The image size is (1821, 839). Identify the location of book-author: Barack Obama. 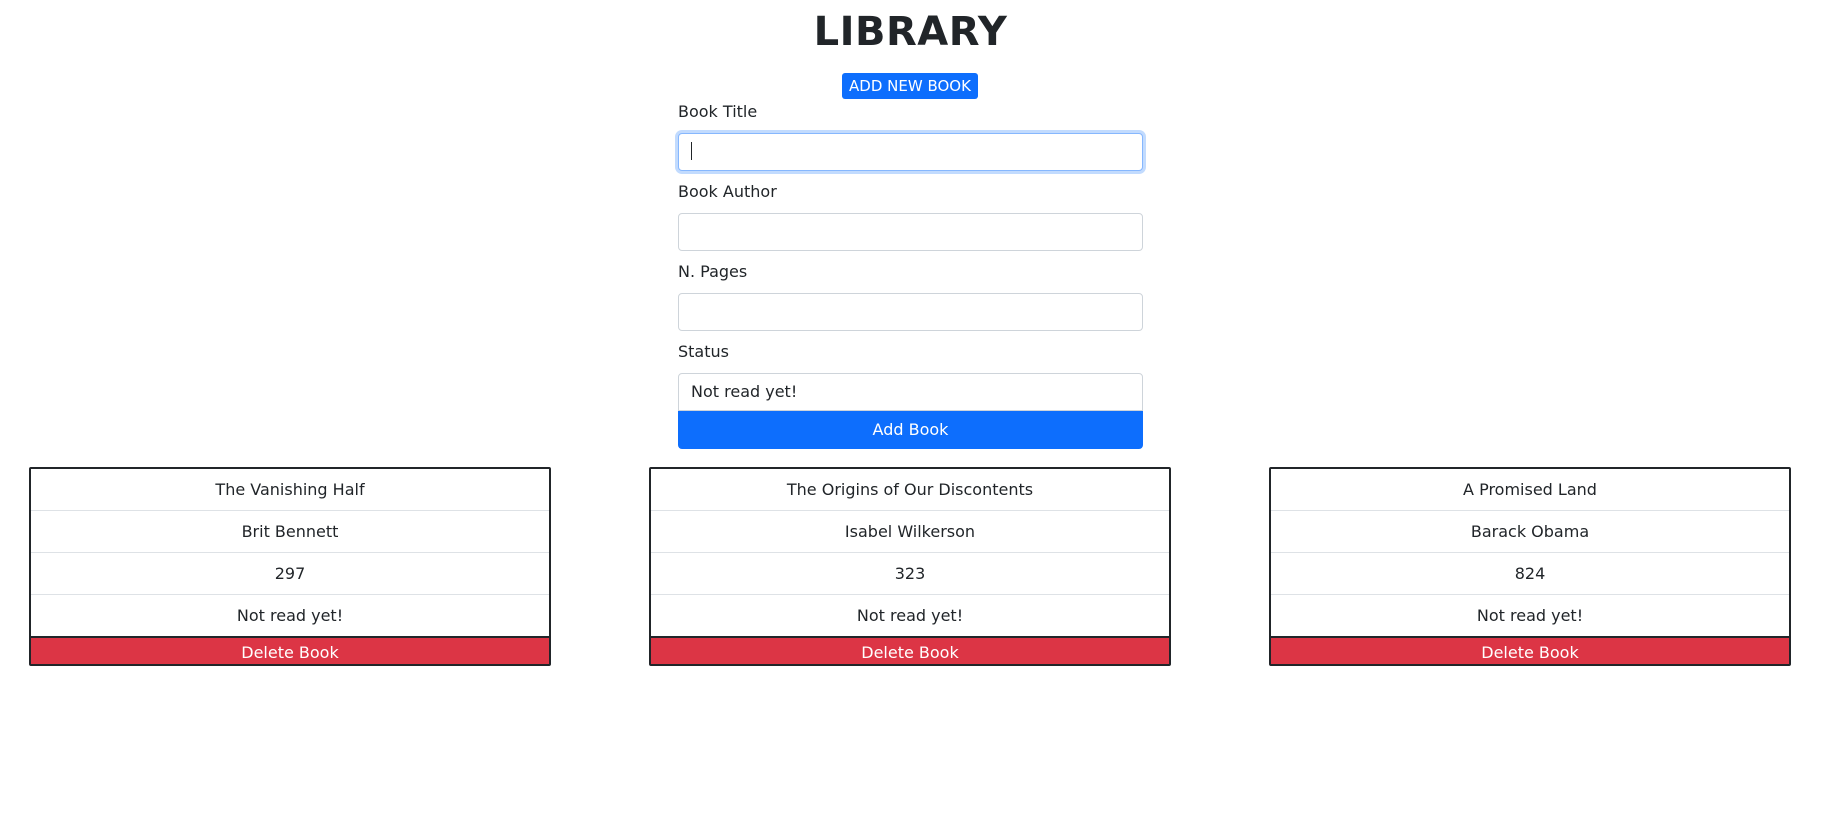
(1530, 532).